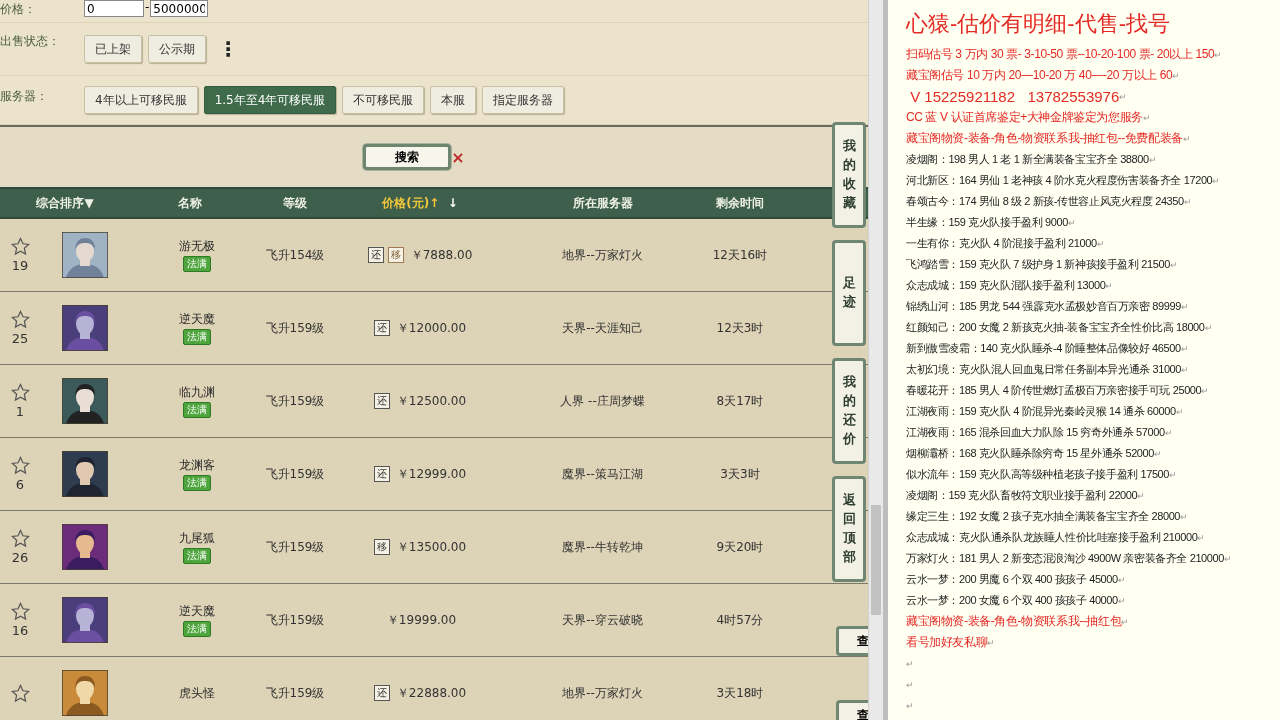 The height and width of the screenshot is (720, 1280). I want to click on price-text: ￥12999.00, so click(431, 474).